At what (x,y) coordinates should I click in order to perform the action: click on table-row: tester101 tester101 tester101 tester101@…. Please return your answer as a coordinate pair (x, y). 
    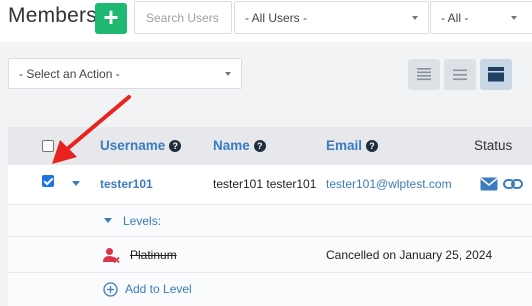
    Looking at the image, I should click on (270, 185).